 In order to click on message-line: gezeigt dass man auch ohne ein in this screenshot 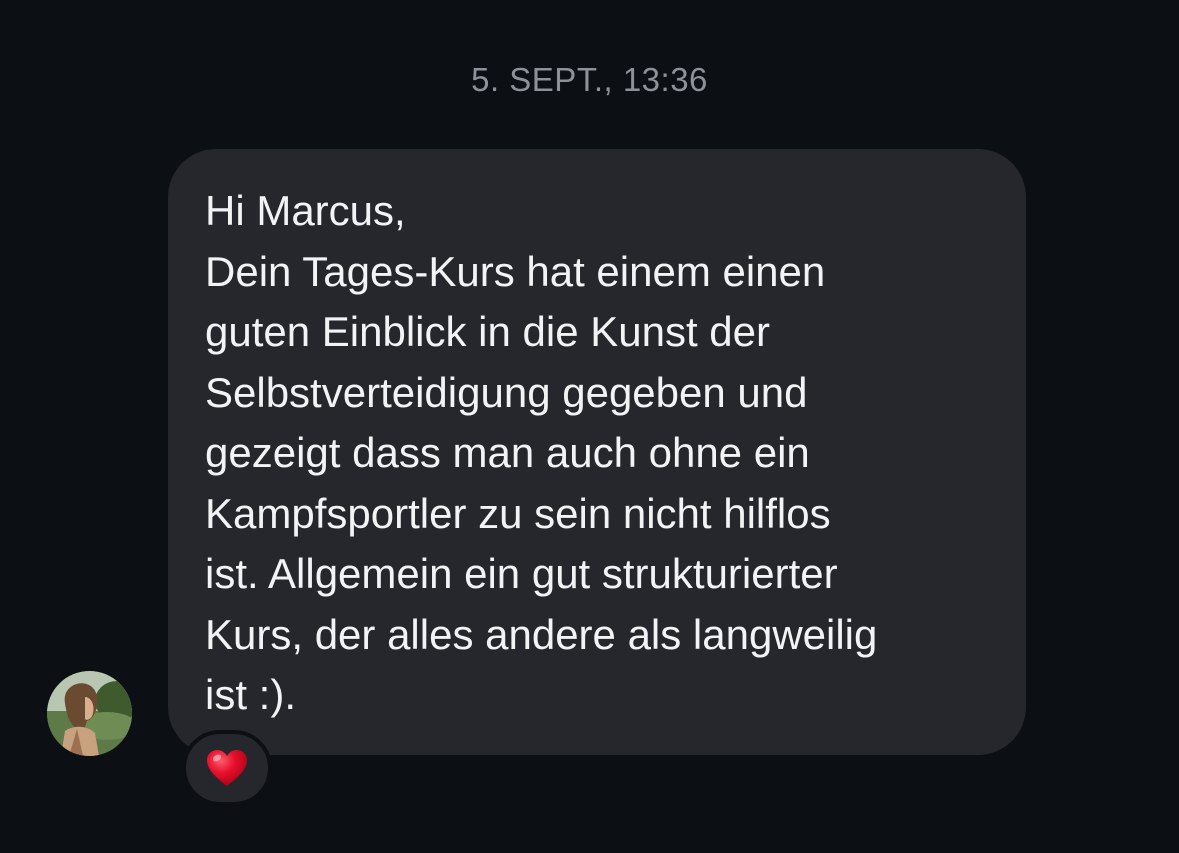, I will do `click(507, 452)`.